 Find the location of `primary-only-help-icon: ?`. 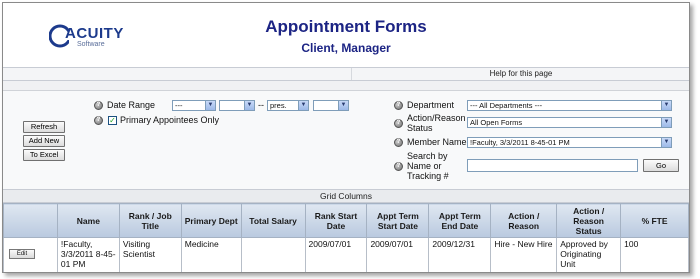

primary-only-help-icon: ? is located at coordinates (98, 120).